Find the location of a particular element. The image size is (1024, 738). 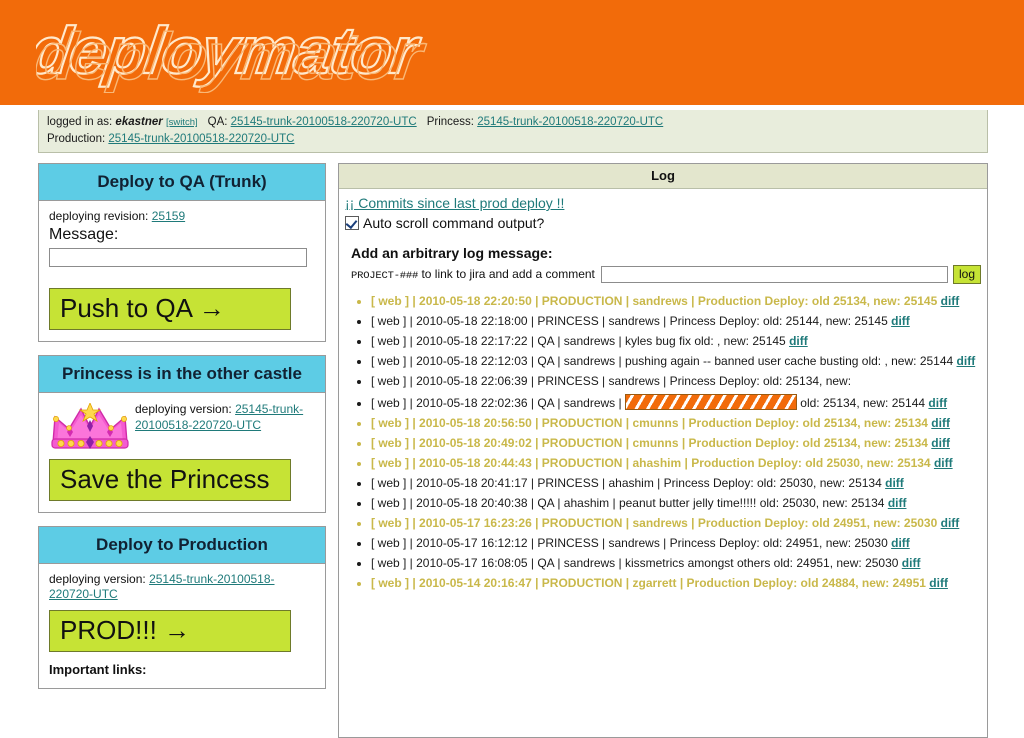

qa-label: QA: is located at coordinates (217, 122).